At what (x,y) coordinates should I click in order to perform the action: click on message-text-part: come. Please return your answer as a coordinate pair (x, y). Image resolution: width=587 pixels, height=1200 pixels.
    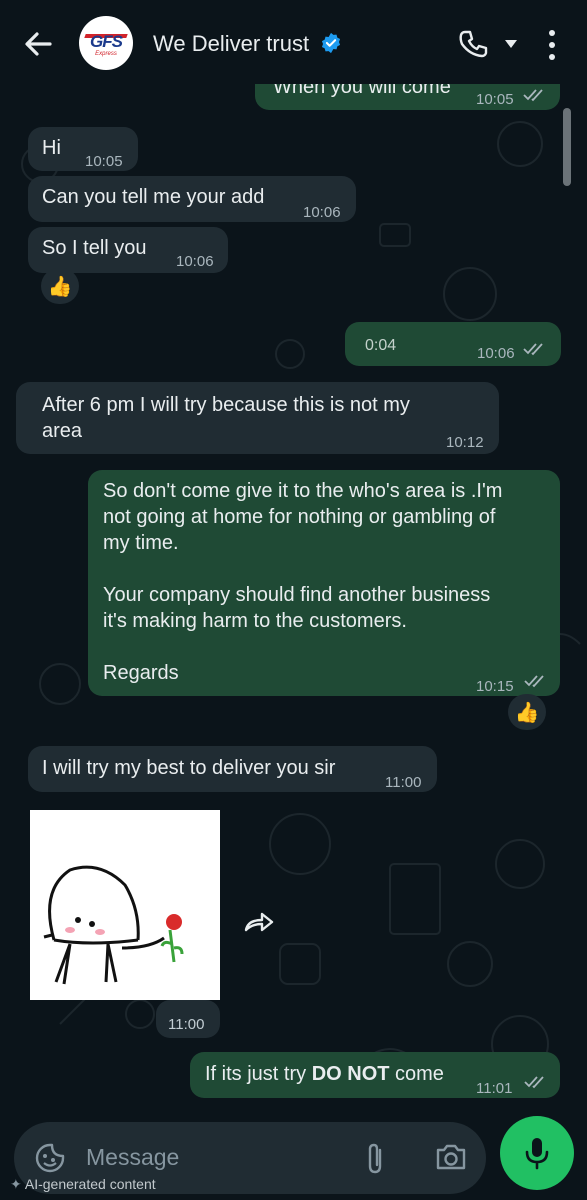
    Looking at the image, I should click on (416, 1074).